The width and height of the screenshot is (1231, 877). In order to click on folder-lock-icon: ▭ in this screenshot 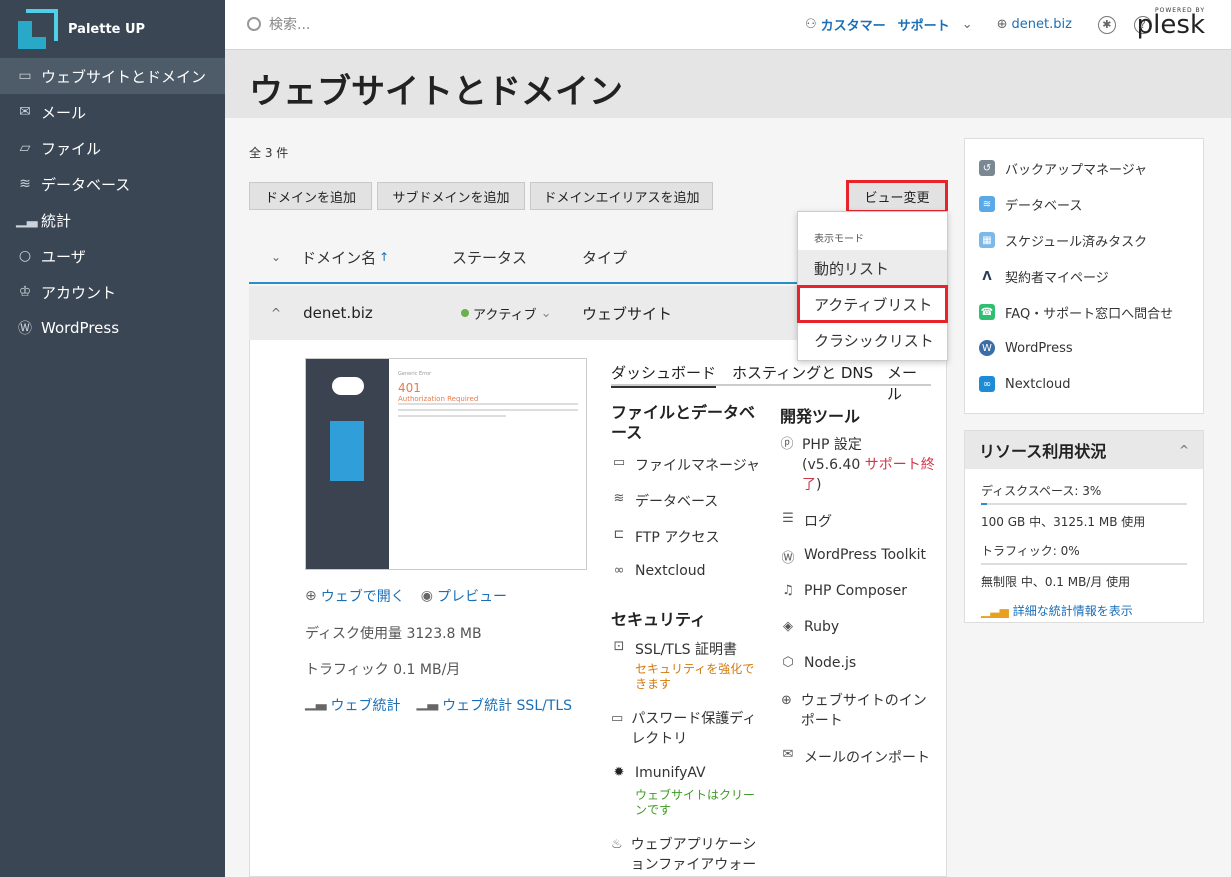, I will do `click(617, 718)`.